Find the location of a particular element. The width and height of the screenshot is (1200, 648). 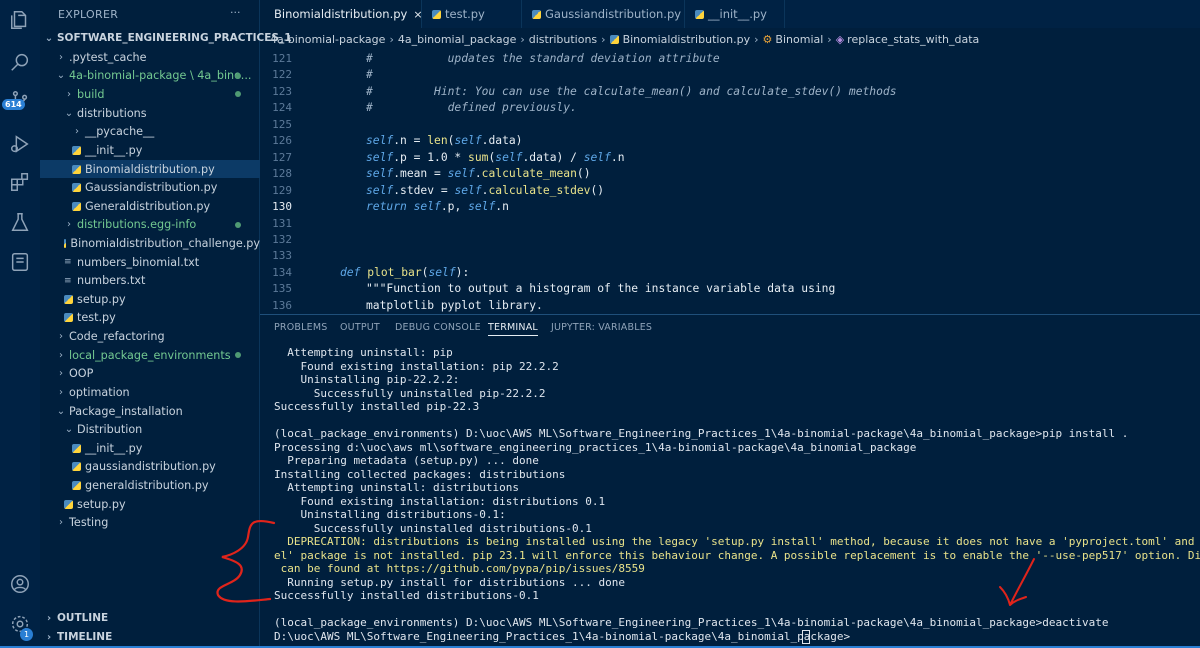

terminal-cursor is located at coordinates (806, 637).